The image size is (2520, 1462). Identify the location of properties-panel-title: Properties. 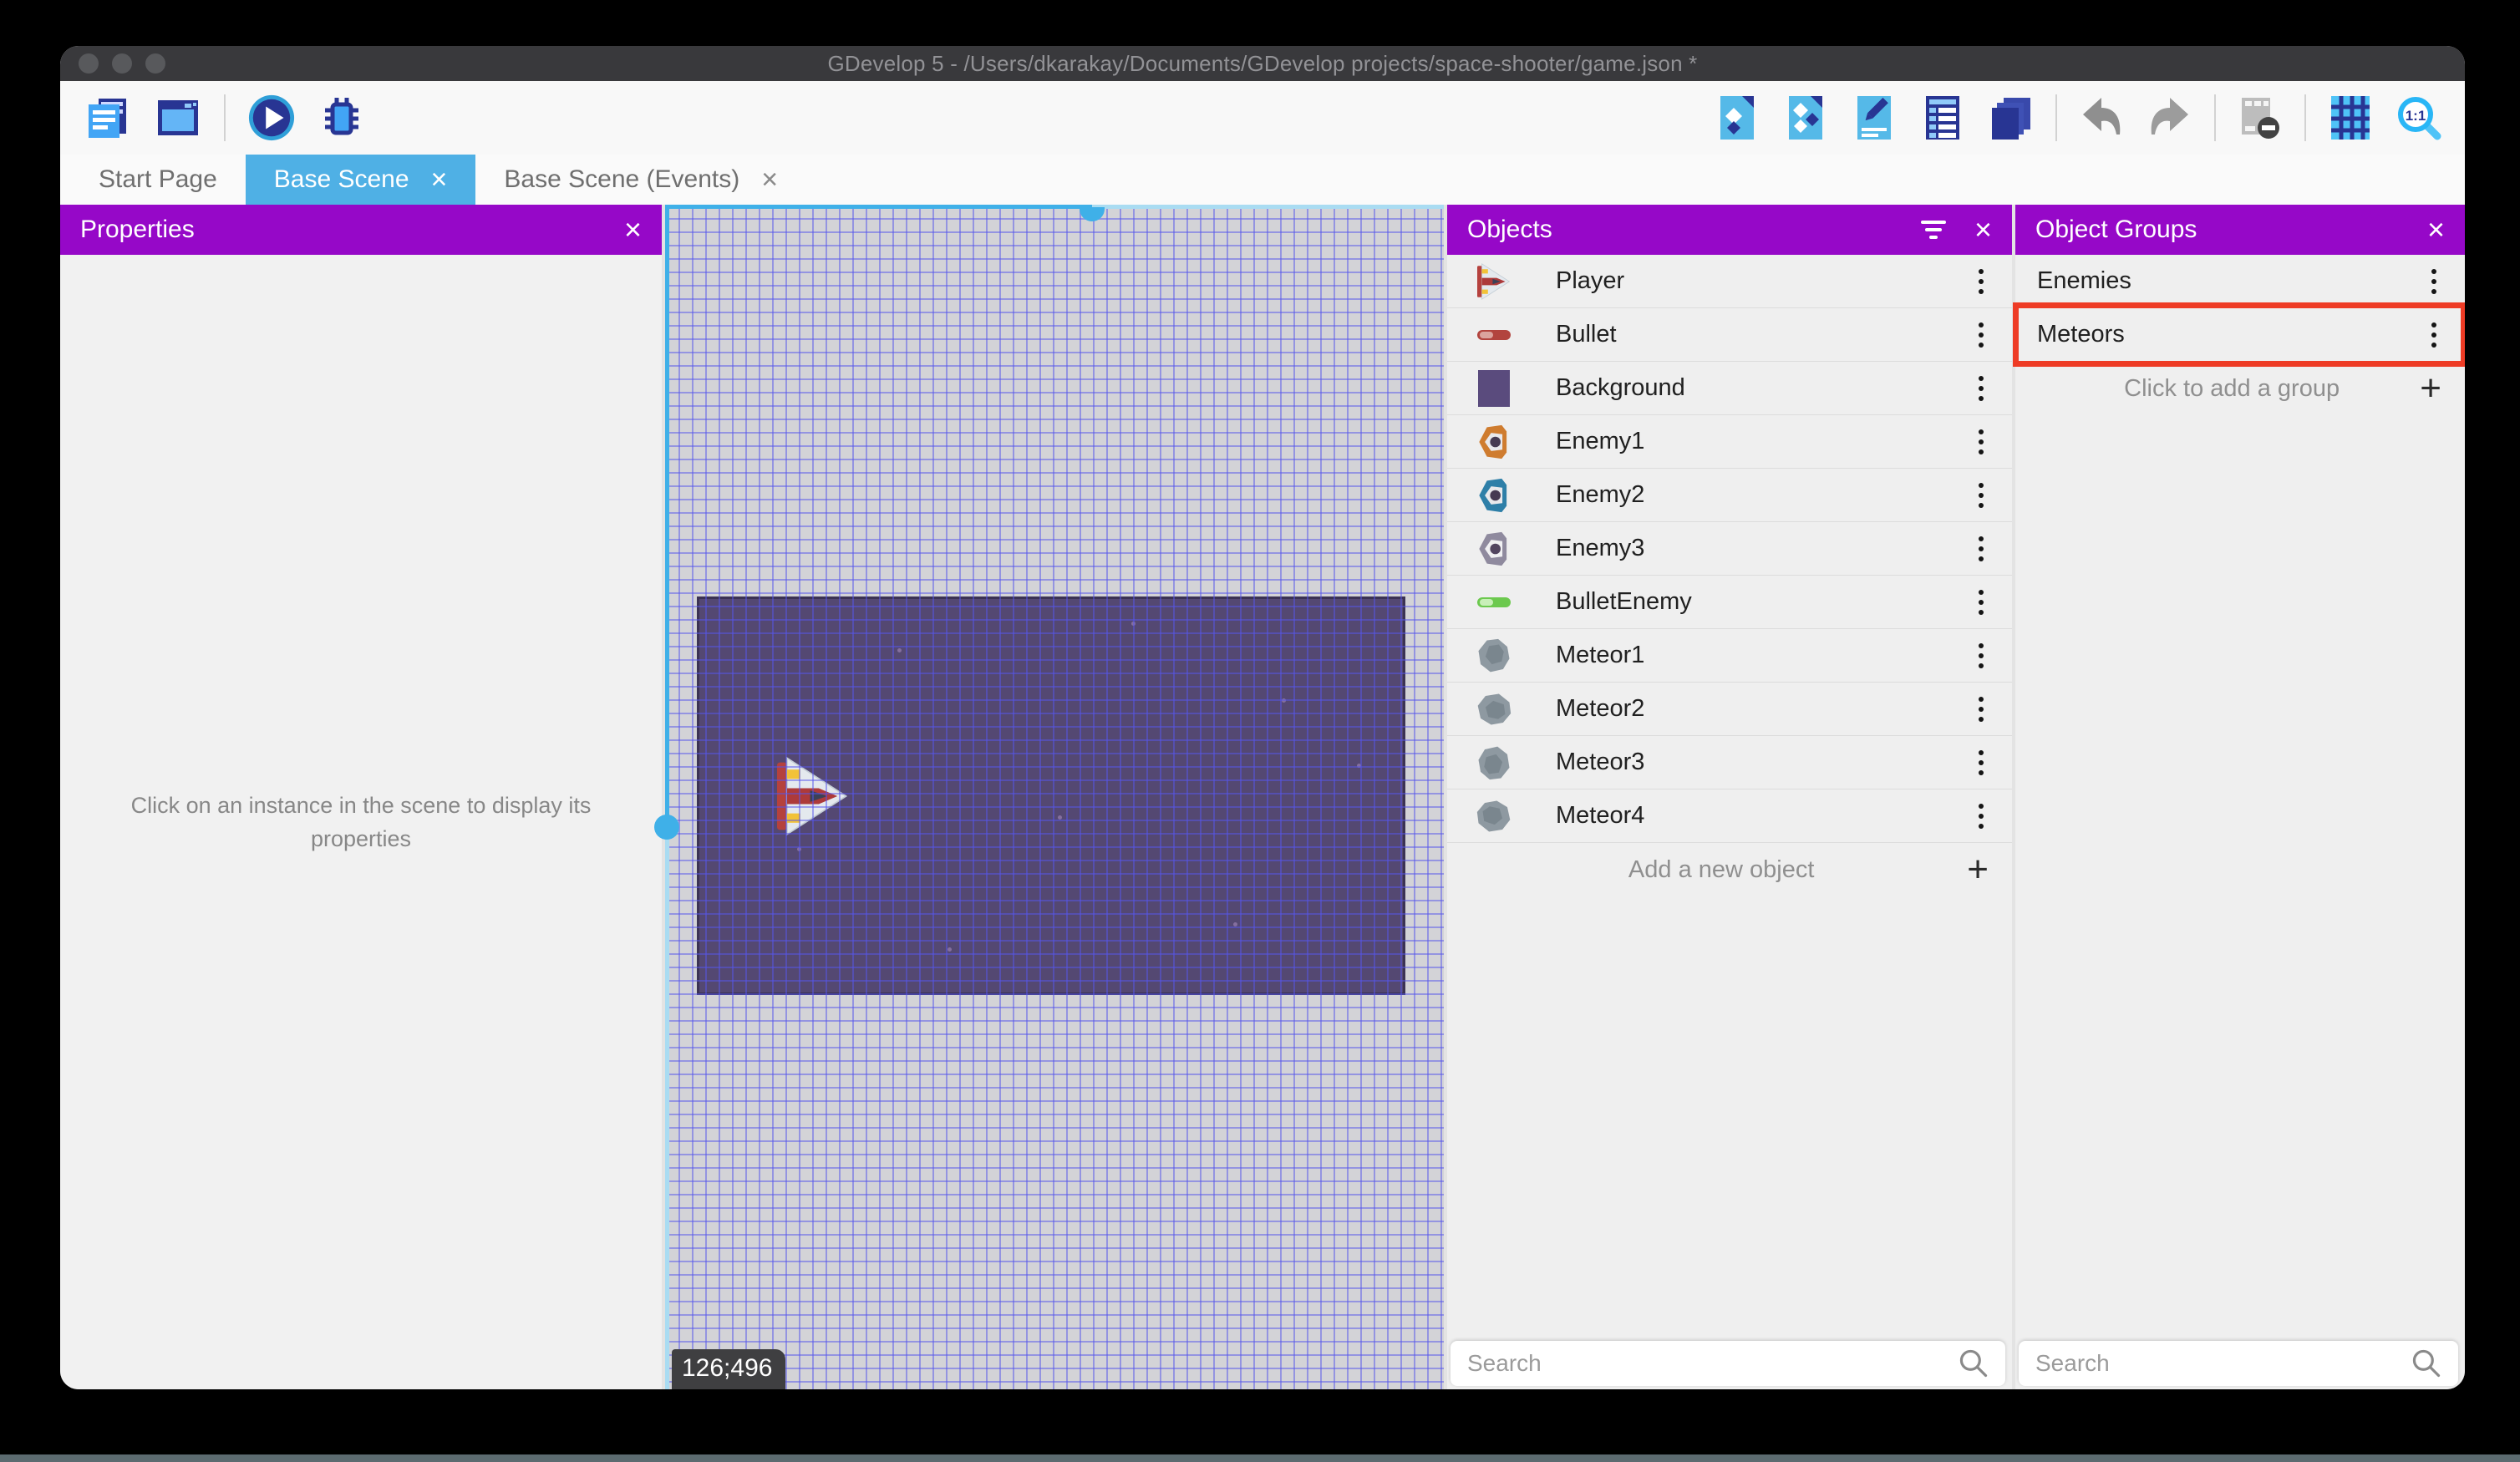
(137, 229).